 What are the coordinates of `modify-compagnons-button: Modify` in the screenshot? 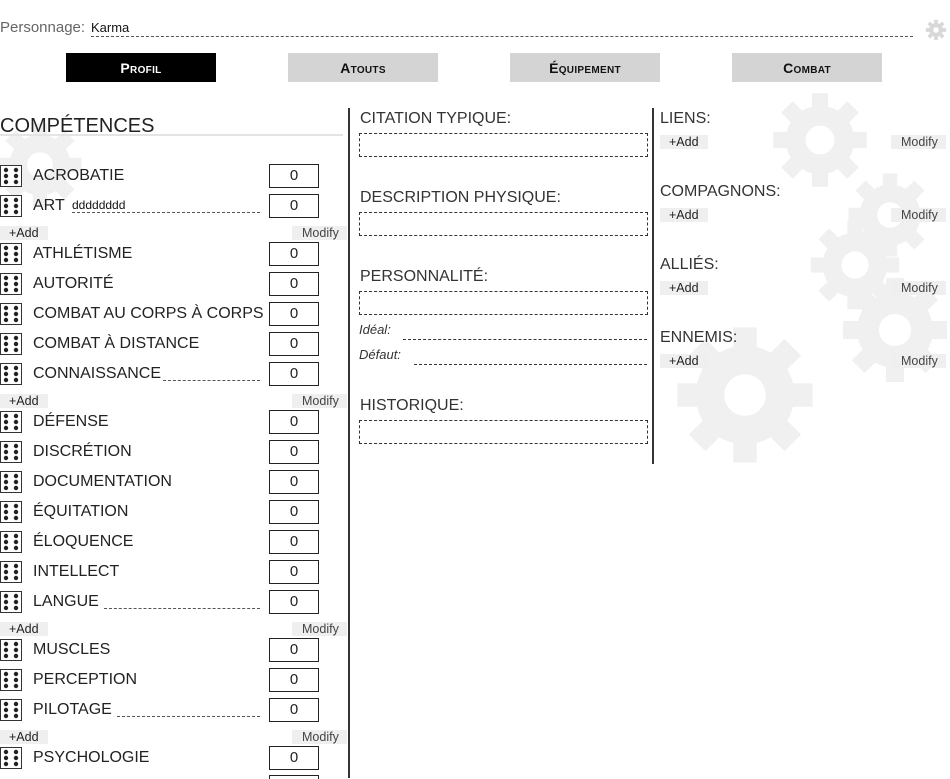 It's located at (918, 215).